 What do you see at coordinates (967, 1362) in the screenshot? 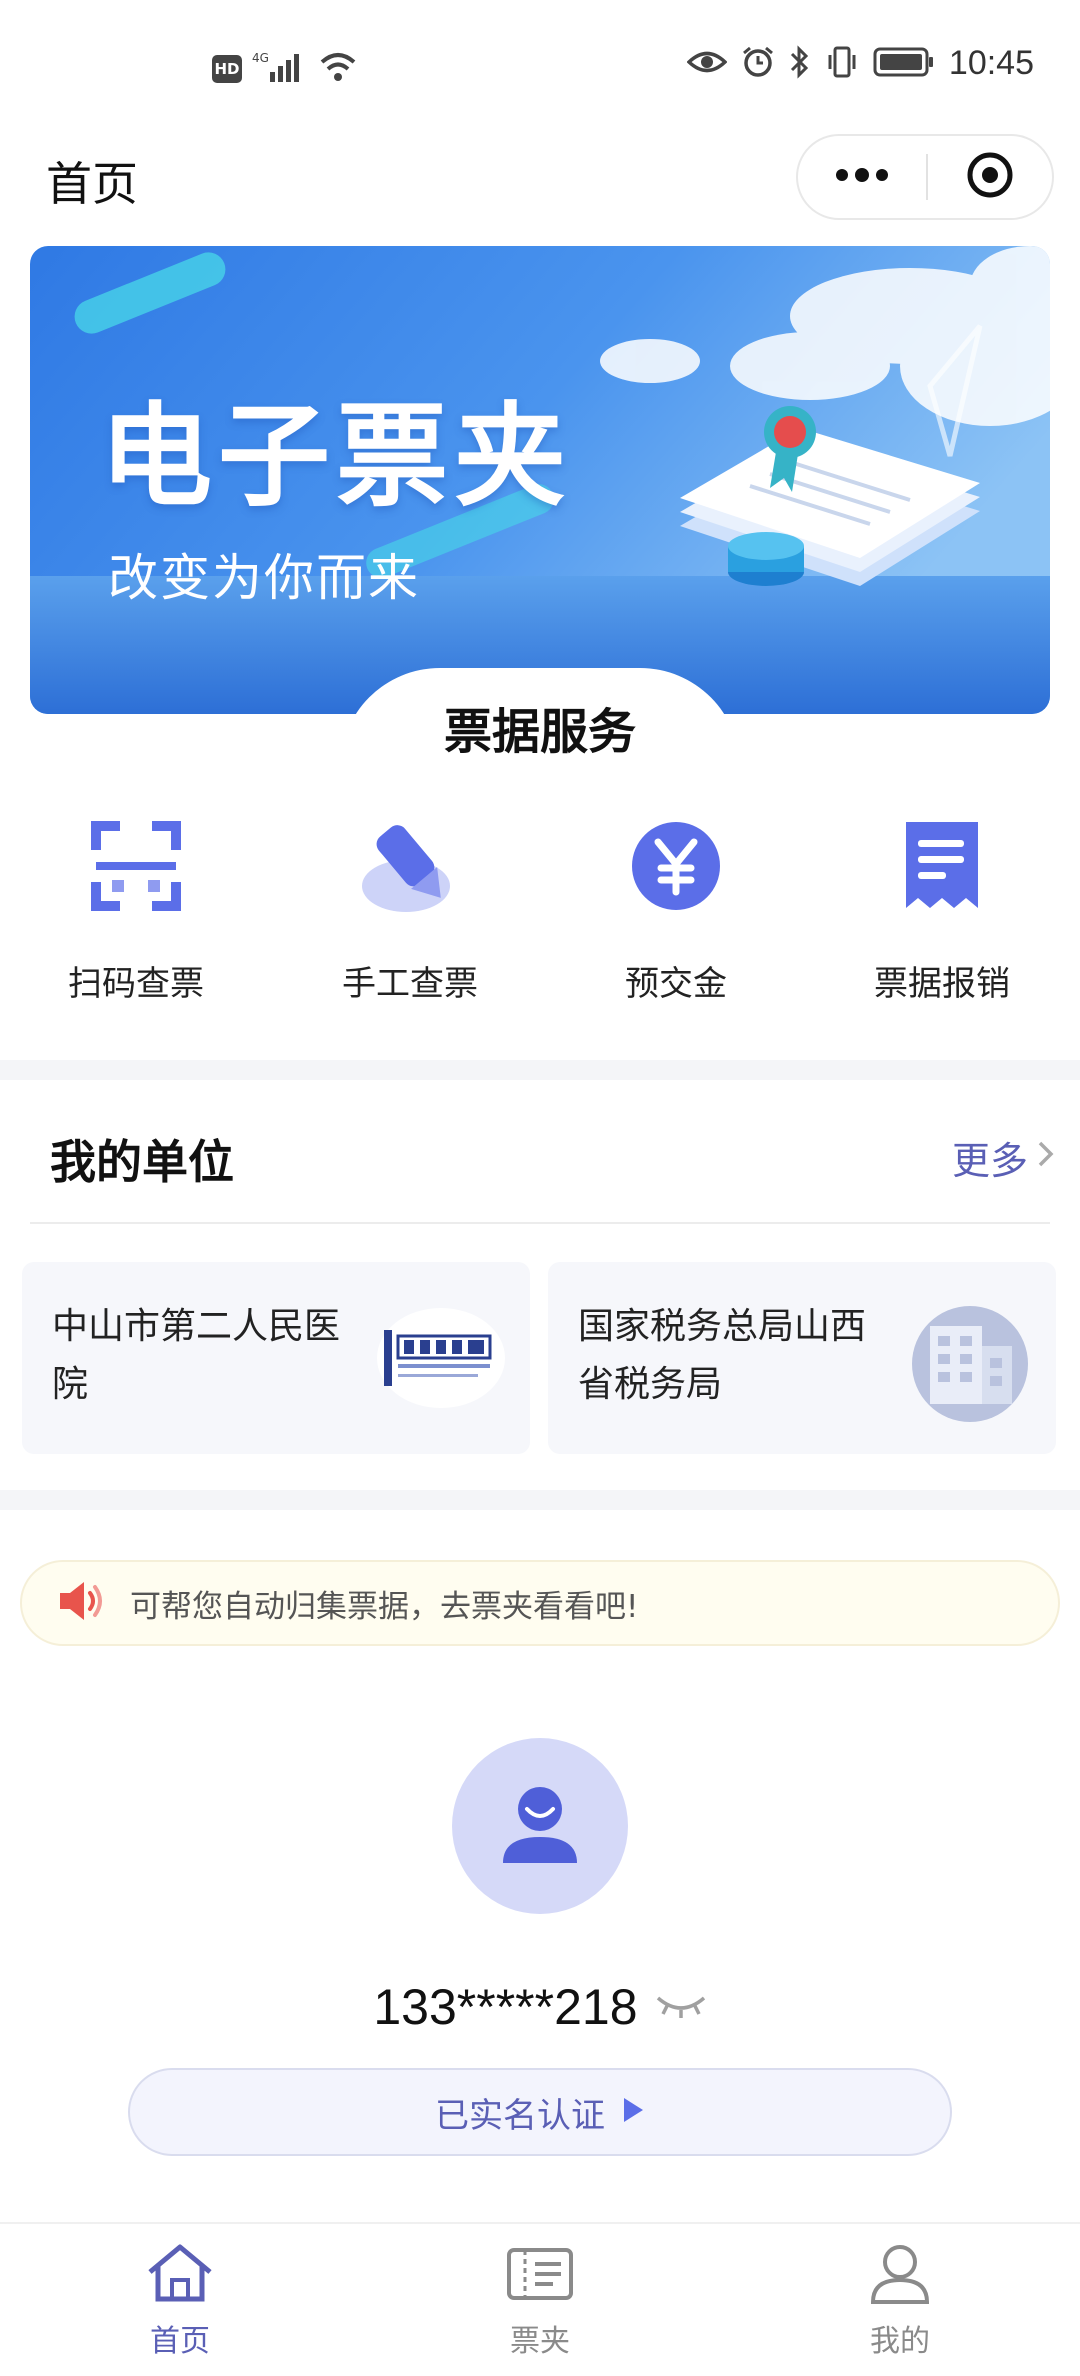
I see `building-icon` at bounding box center [967, 1362].